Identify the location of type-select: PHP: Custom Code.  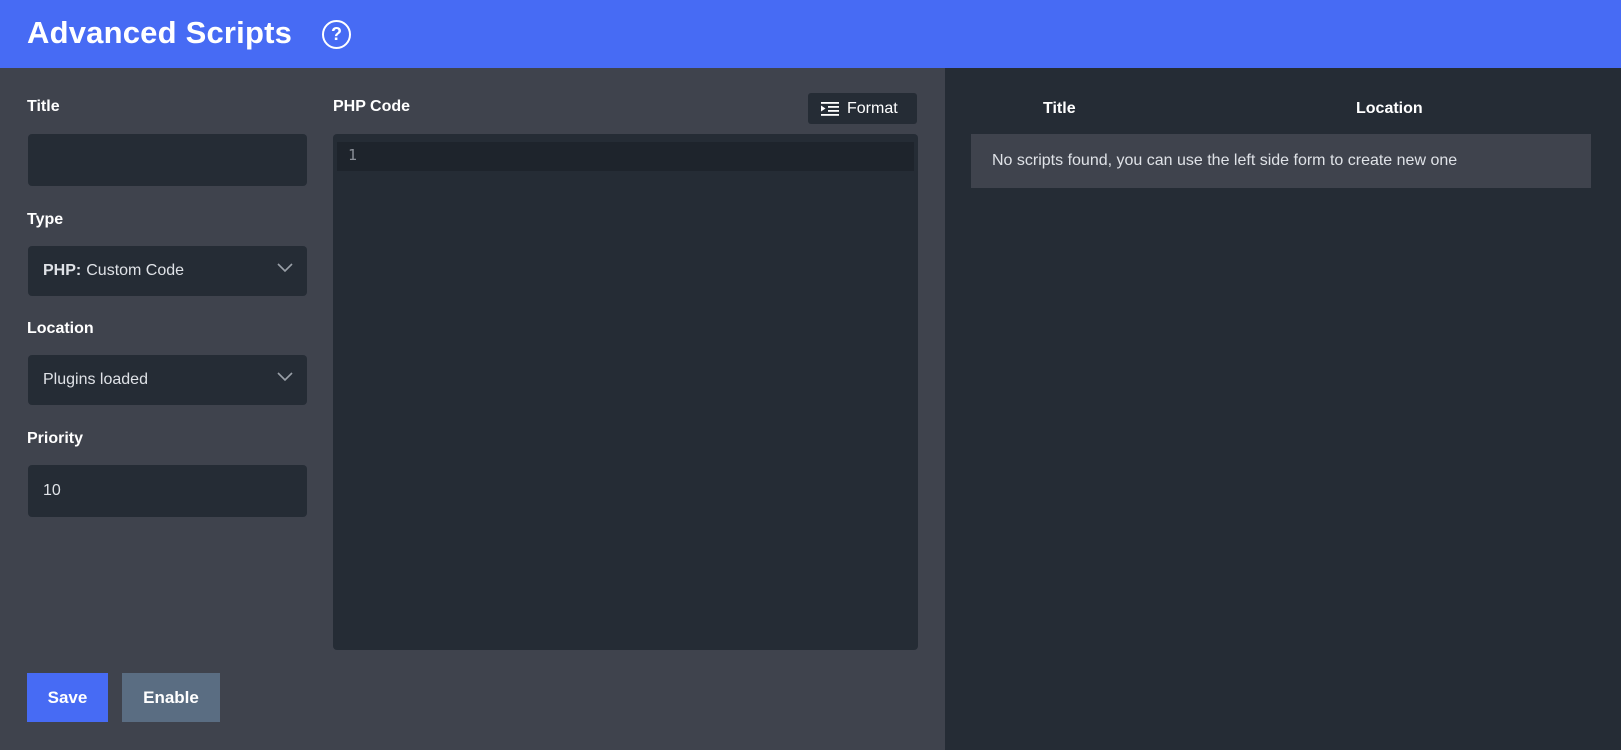
(167, 271).